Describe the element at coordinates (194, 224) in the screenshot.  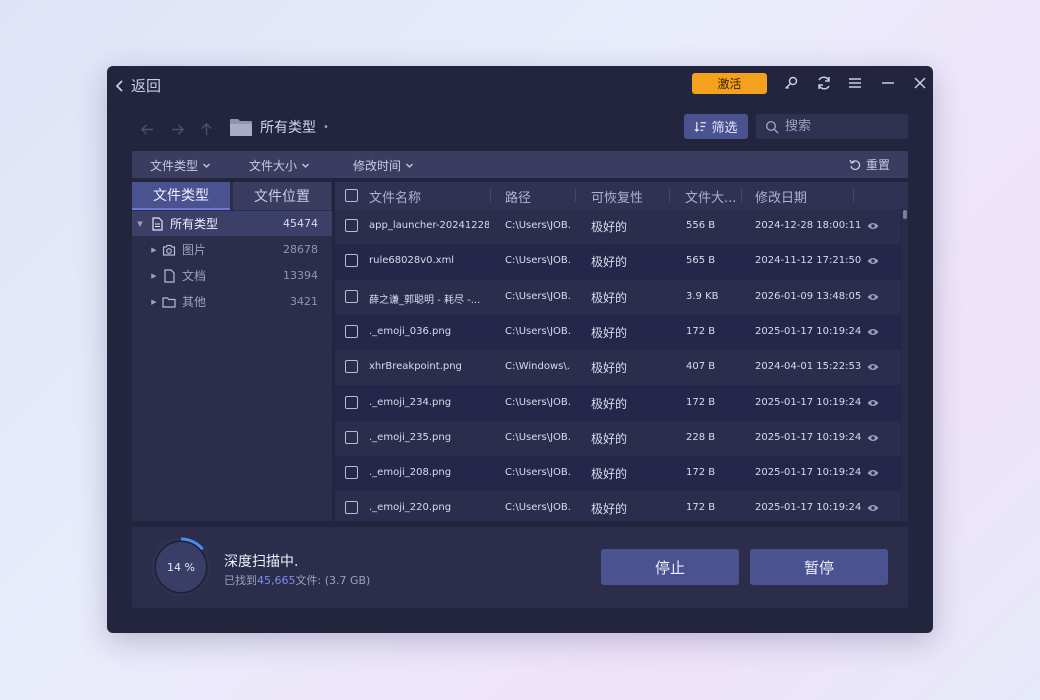
I see `tree-label: 所有类型` at that location.